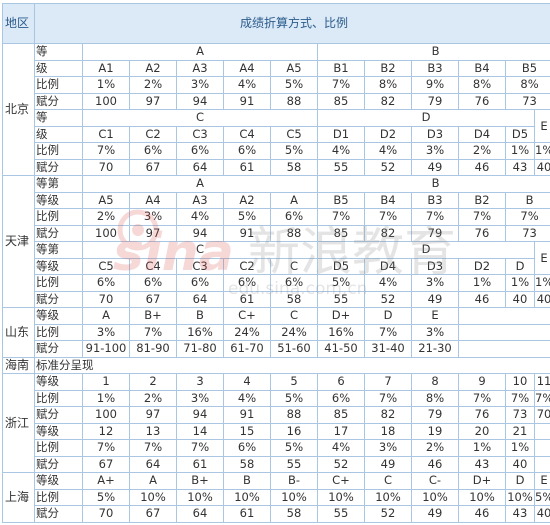  What do you see at coordinates (426, 250) in the screenshot?
I see `group-header: D` at bounding box center [426, 250].